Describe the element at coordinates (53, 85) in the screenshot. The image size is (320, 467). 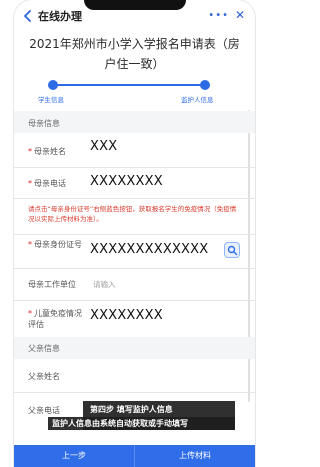
I see `step-dot-student` at that location.